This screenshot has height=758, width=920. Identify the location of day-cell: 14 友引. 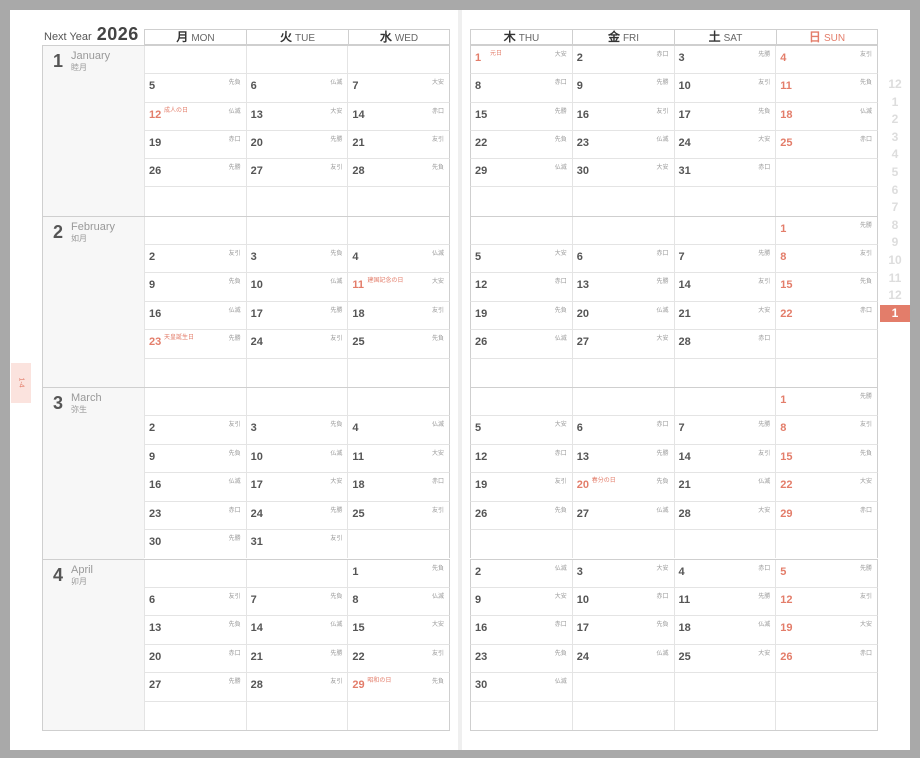
(724, 459).